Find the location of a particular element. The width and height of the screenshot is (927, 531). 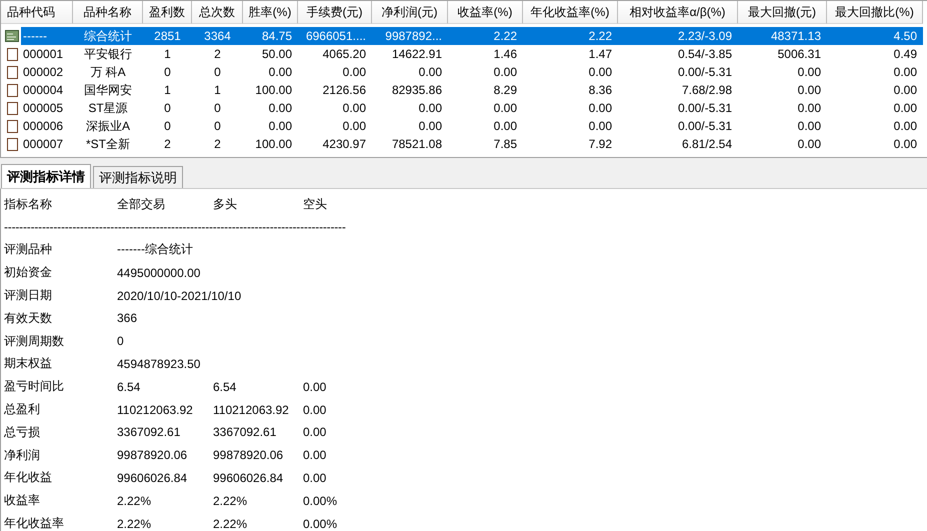

table-cell-text: 7.85 is located at coordinates (505, 144).